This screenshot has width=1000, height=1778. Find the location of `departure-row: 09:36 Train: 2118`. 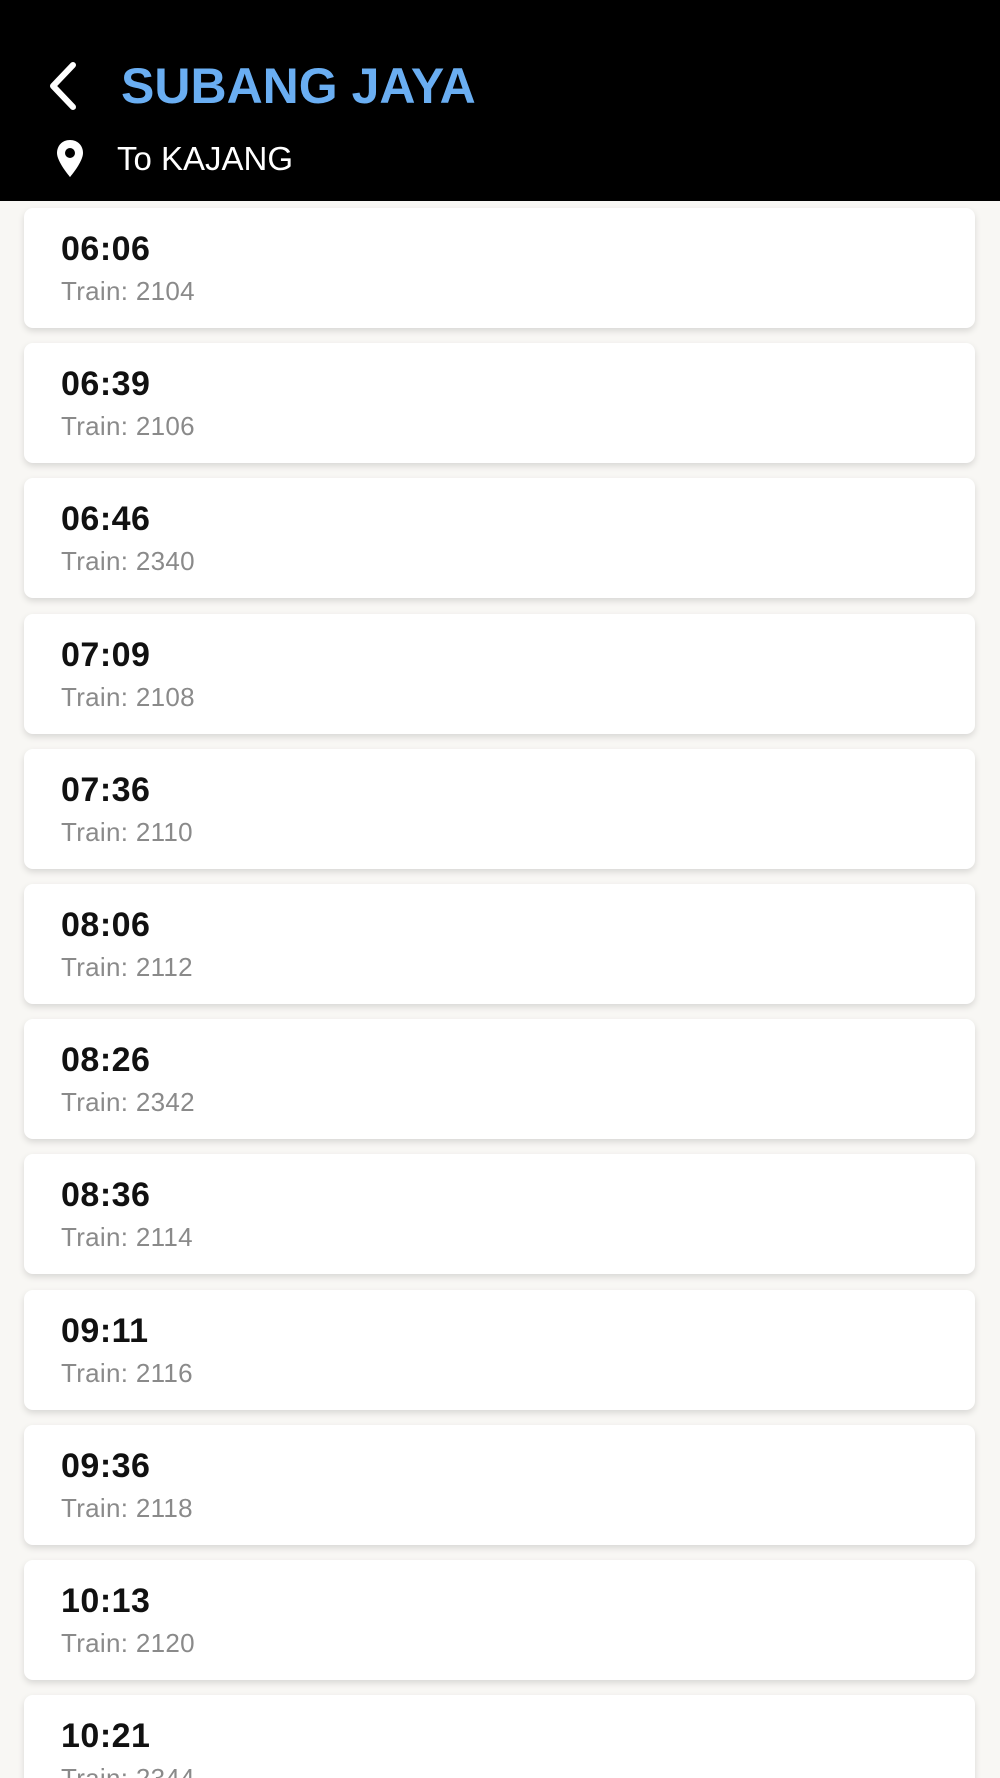

departure-row: 09:36 Train: 2118 is located at coordinates (499, 1484).